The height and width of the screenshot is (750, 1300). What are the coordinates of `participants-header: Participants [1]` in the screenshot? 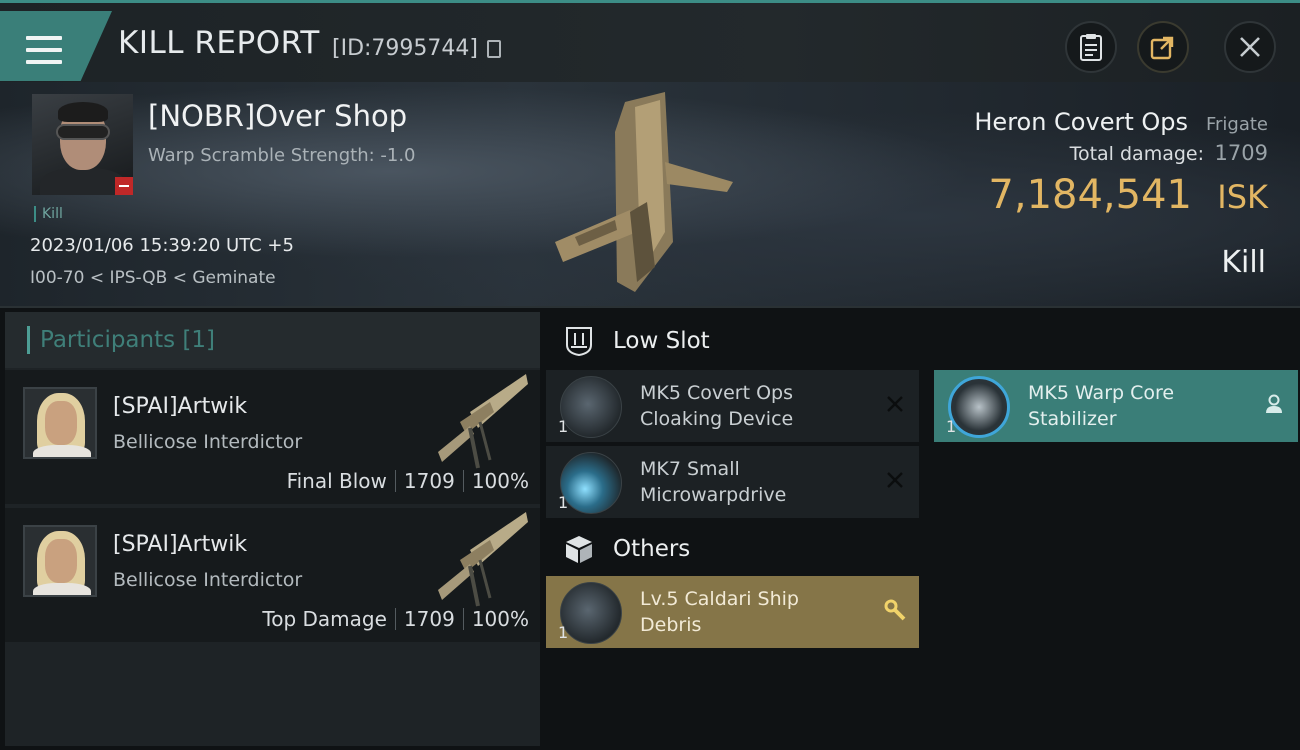 It's located at (272, 340).